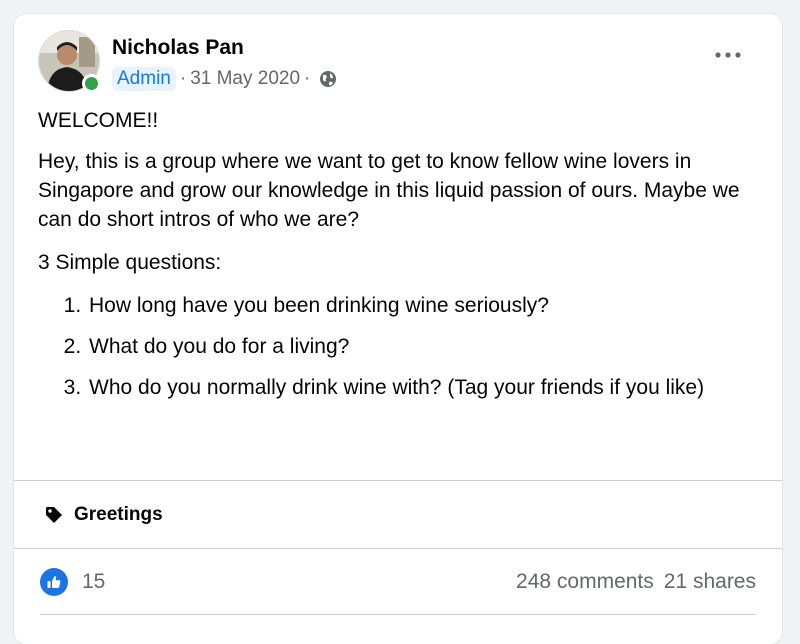  Describe the element at coordinates (144, 79) in the screenshot. I see `admin-badge: Admin` at that location.